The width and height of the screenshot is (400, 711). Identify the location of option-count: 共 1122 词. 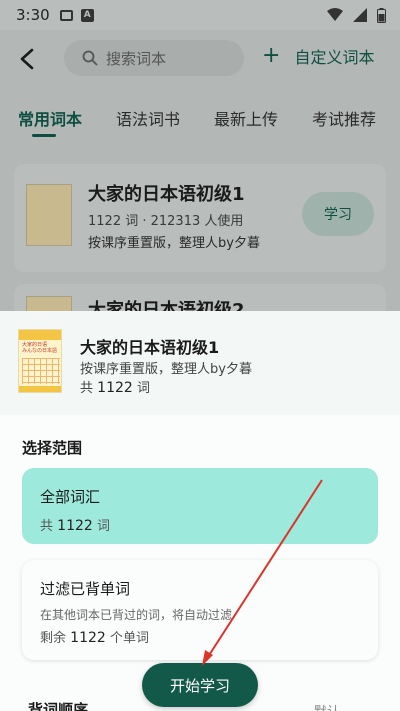
(75, 526).